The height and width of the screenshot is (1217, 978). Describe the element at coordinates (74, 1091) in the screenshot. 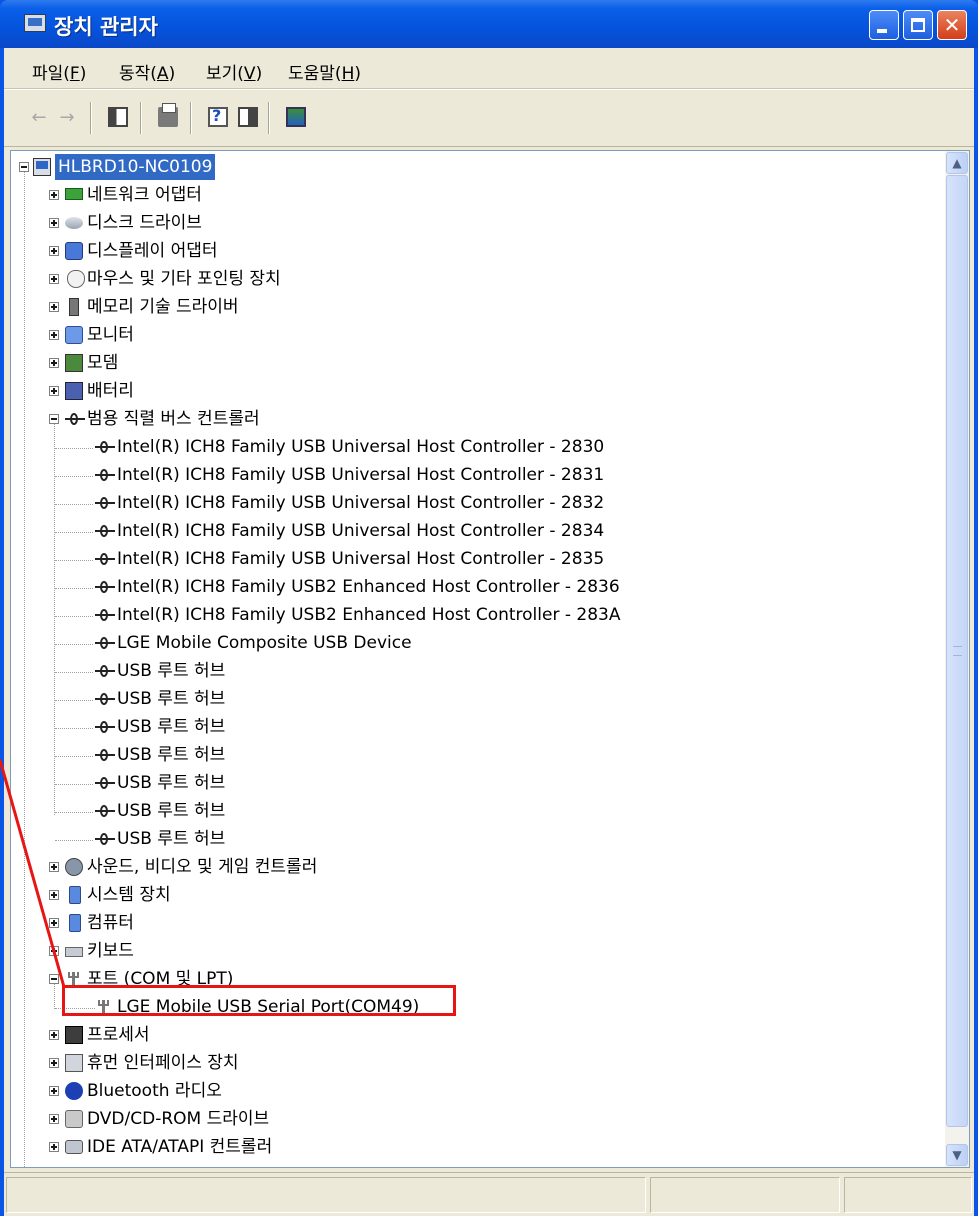

I see `bluetooth-icon` at that location.